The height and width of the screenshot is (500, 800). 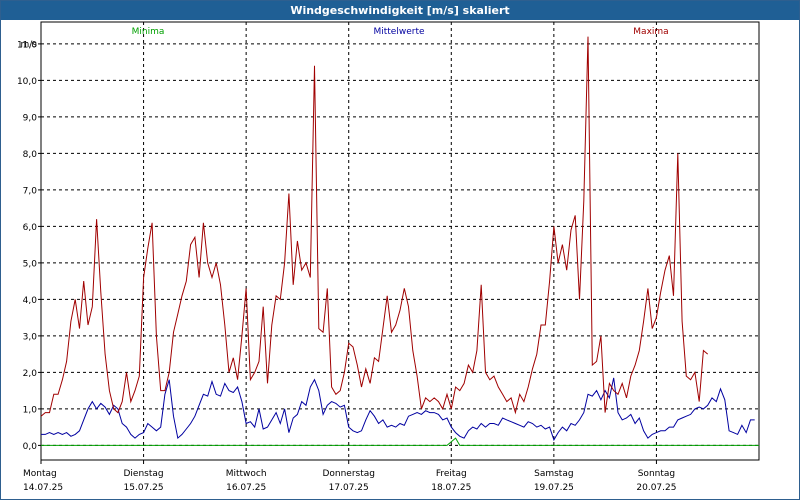 I want to click on x-tick-day-label: Samstag, so click(x=553, y=474).